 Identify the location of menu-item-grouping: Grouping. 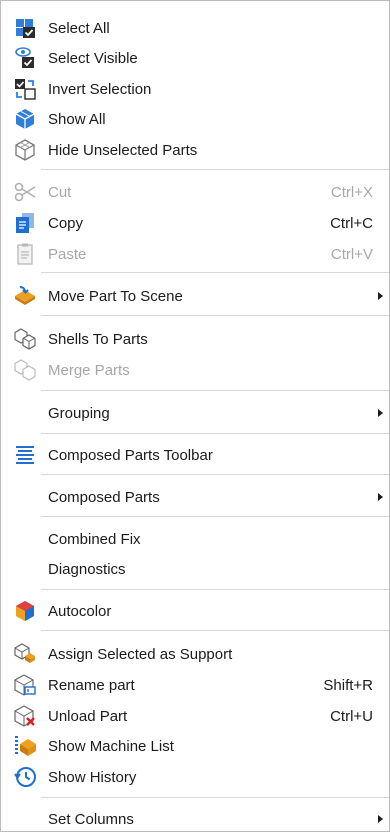
(195, 413).